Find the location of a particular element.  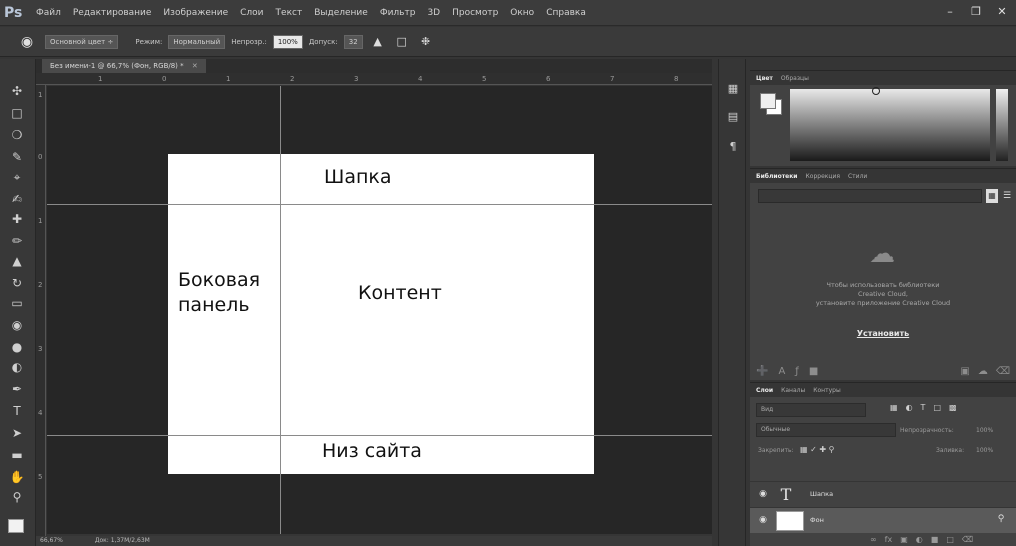

vertical-ruler: 1 0 1 2 3 4 5 is located at coordinates (41, 310).